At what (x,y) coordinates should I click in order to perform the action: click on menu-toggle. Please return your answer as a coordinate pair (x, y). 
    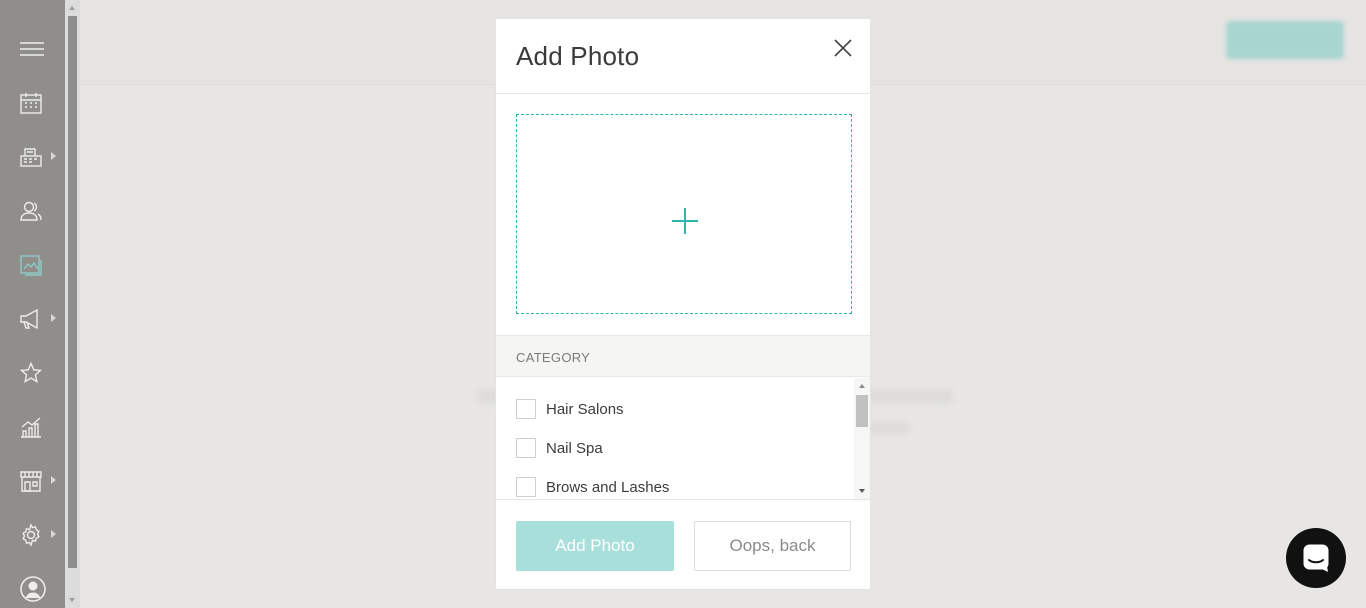
    Looking at the image, I should click on (32, 49).